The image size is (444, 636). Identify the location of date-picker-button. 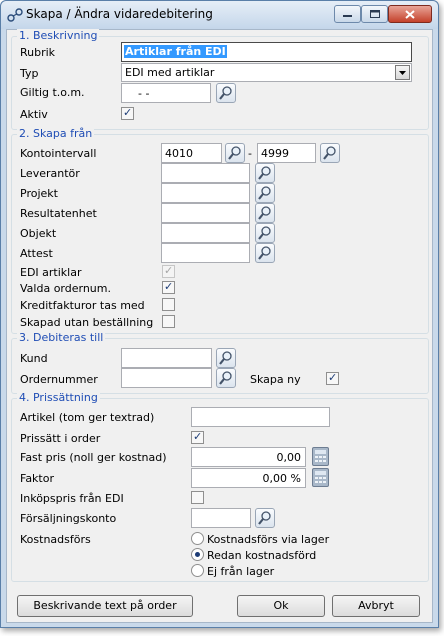
(226, 93).